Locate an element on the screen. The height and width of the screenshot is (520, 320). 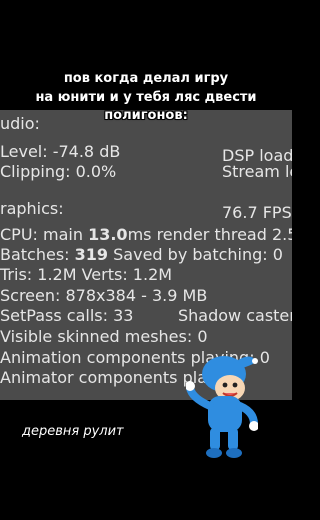
cpu-stat: CPU: main 13.0ms render thread 2.5 is located at coordinates (146, 234).